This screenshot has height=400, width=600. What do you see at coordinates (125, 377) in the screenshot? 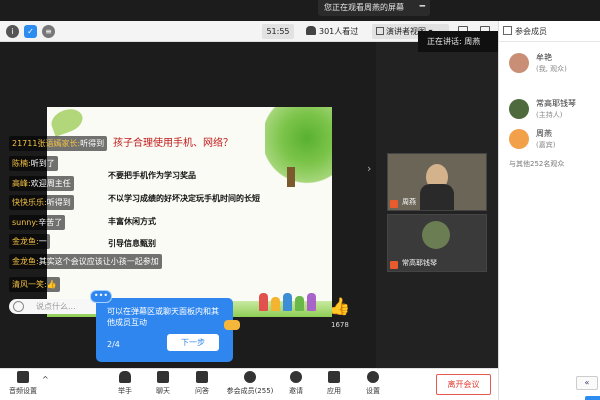
I see `hand-icon` at bounding box center [125, 377].